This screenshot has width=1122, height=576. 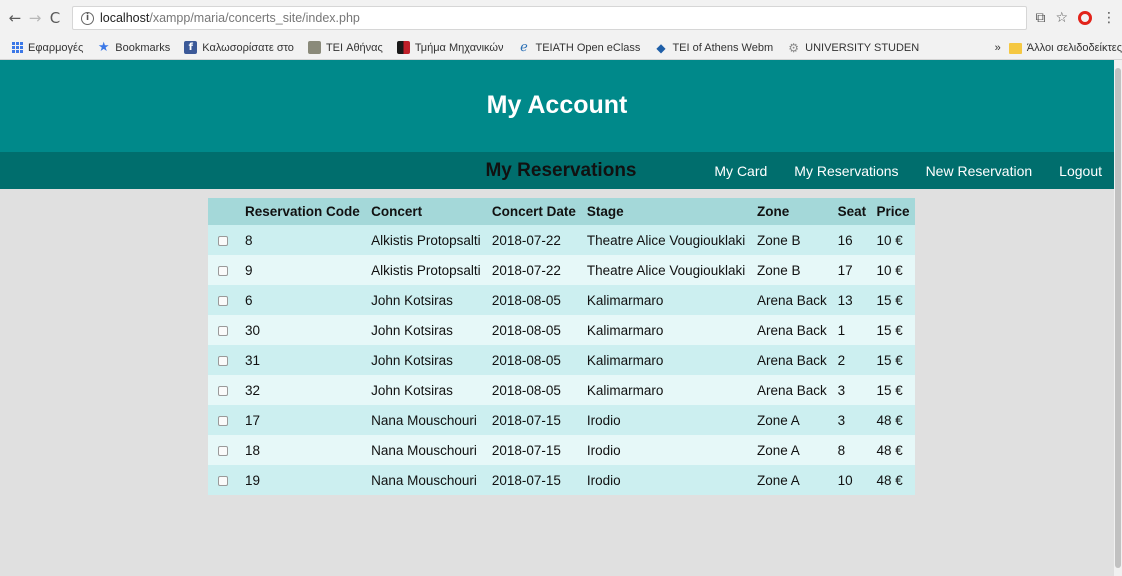 What do you see at coordinates (852, 300) in the screenshot?
I see `cell-seat: 13` at bounding box center [852, 300].